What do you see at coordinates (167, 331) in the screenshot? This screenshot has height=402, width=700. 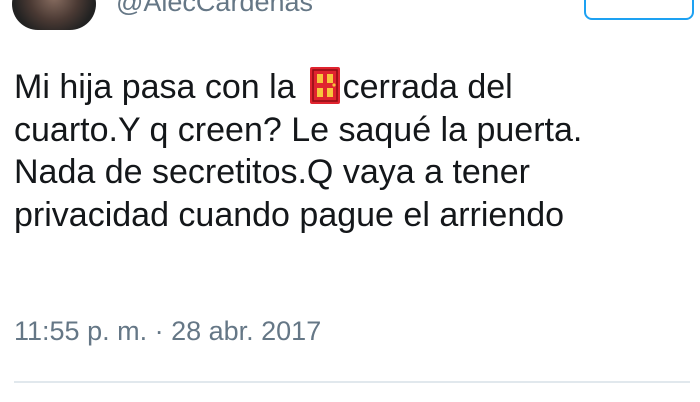 I see `tweet-timestamp: 11:55 p. m. · 28 abr. 2017` at bounding box center [167, 331].